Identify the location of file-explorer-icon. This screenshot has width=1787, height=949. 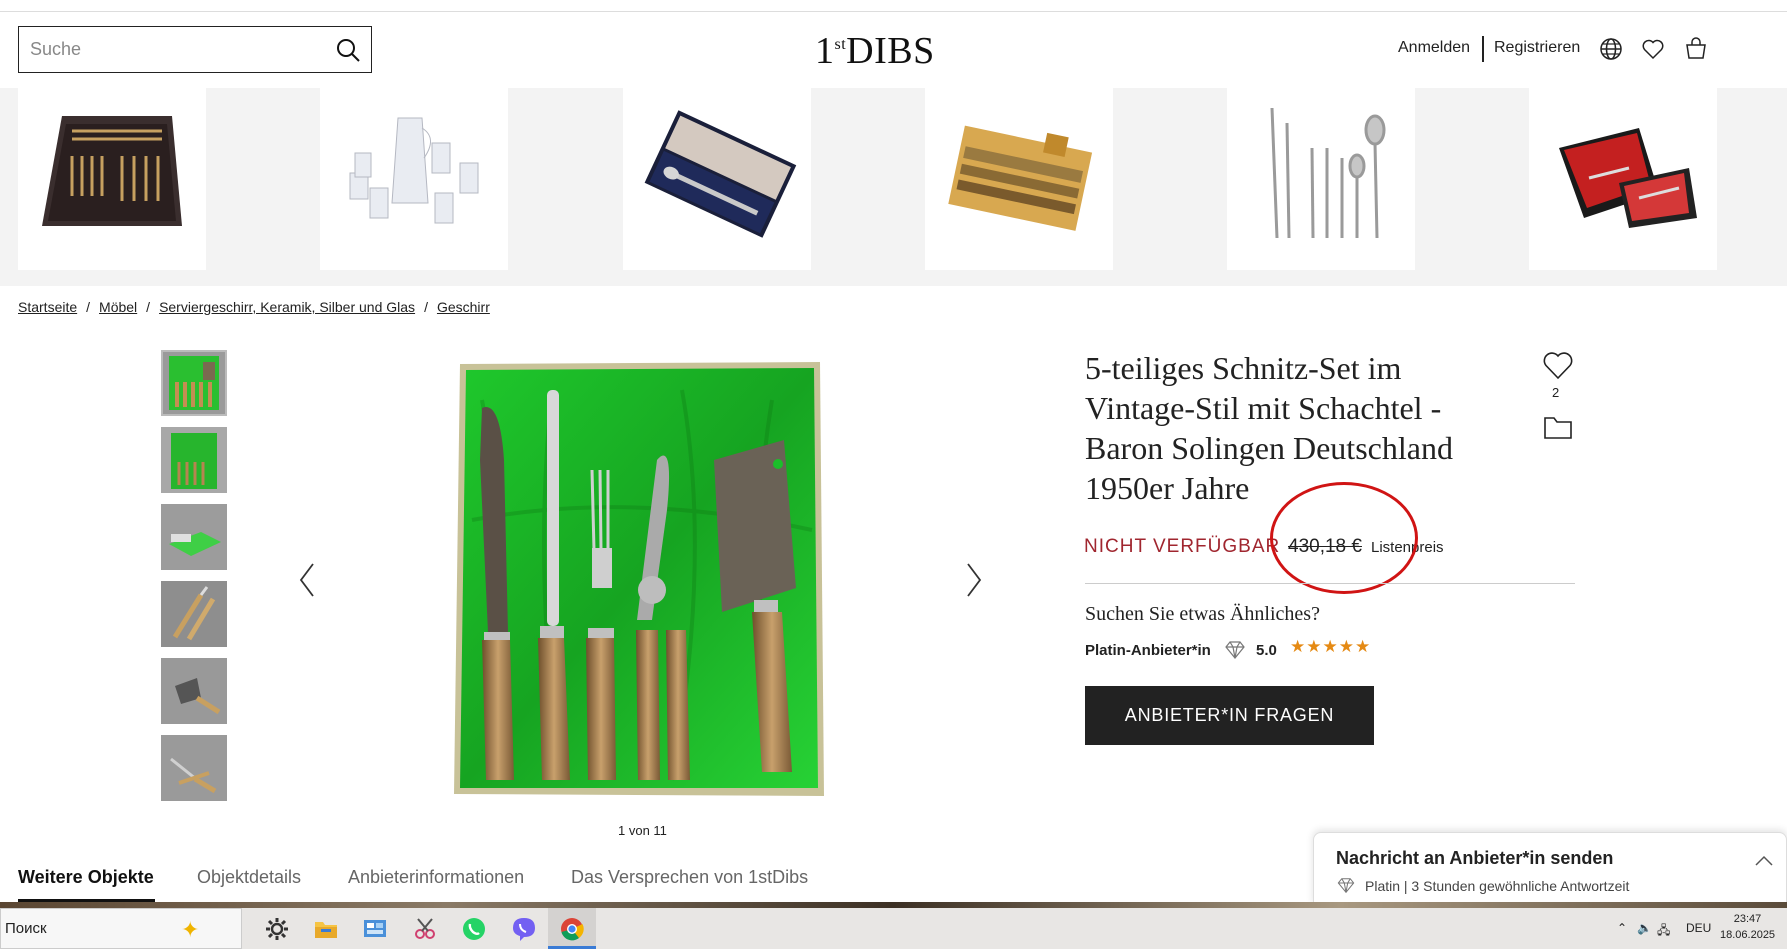
(326, 929).